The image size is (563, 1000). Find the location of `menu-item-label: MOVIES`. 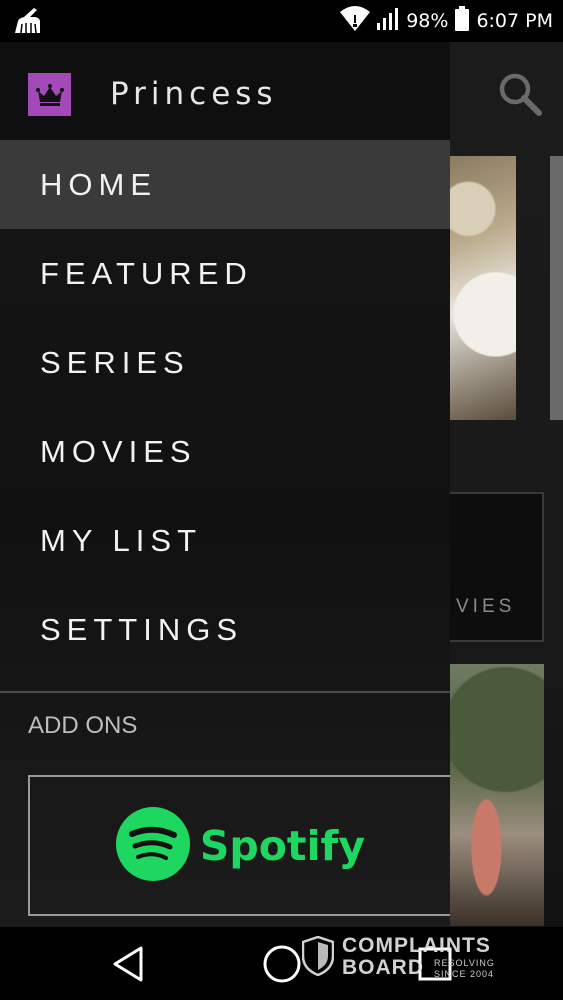

menu-item-label: MOVIES is located at coordinates (118, 451).